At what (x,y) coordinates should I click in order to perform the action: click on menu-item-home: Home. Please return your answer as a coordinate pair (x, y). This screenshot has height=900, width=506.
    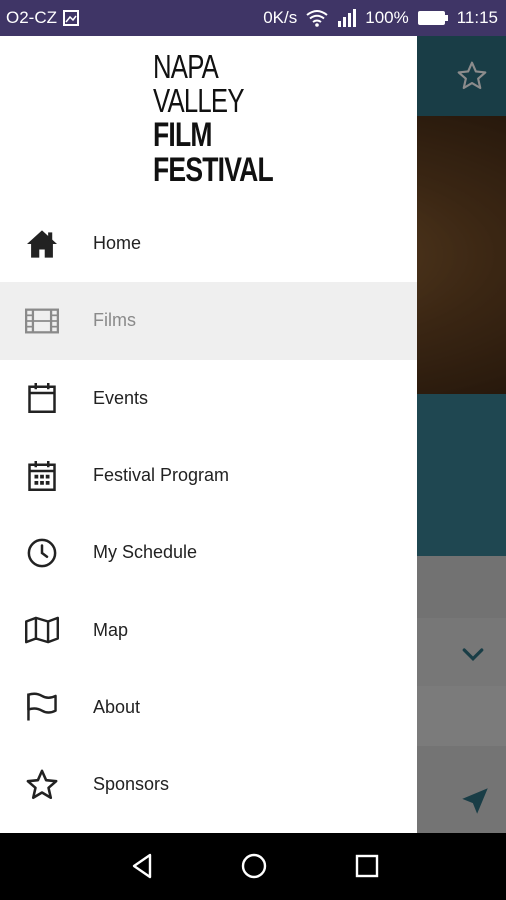
    Looking at the image, I should click on (208, 243).